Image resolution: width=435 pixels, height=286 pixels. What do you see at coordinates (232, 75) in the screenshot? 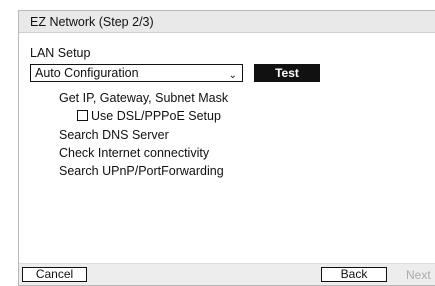
I see `chevron-down-icon: ⌄` at bounding box center [232, 75].